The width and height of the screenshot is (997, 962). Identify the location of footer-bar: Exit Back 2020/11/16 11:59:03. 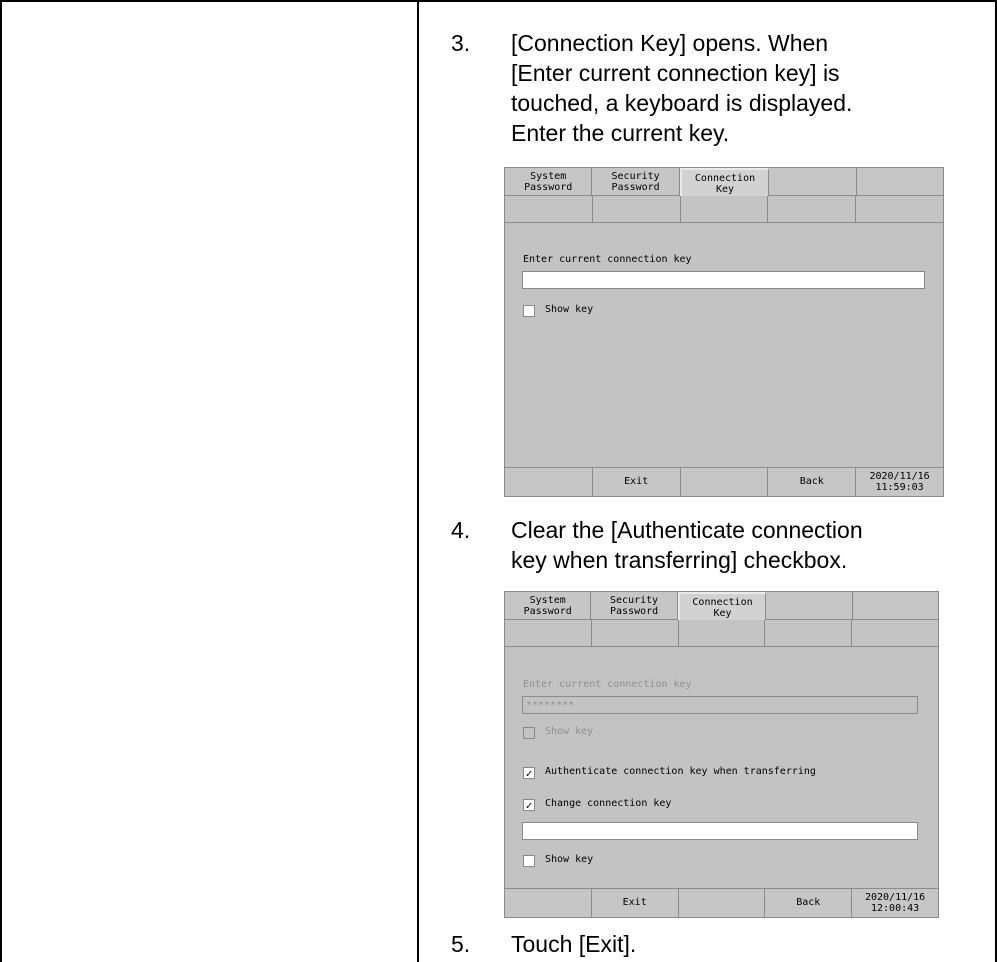
(724, 481).